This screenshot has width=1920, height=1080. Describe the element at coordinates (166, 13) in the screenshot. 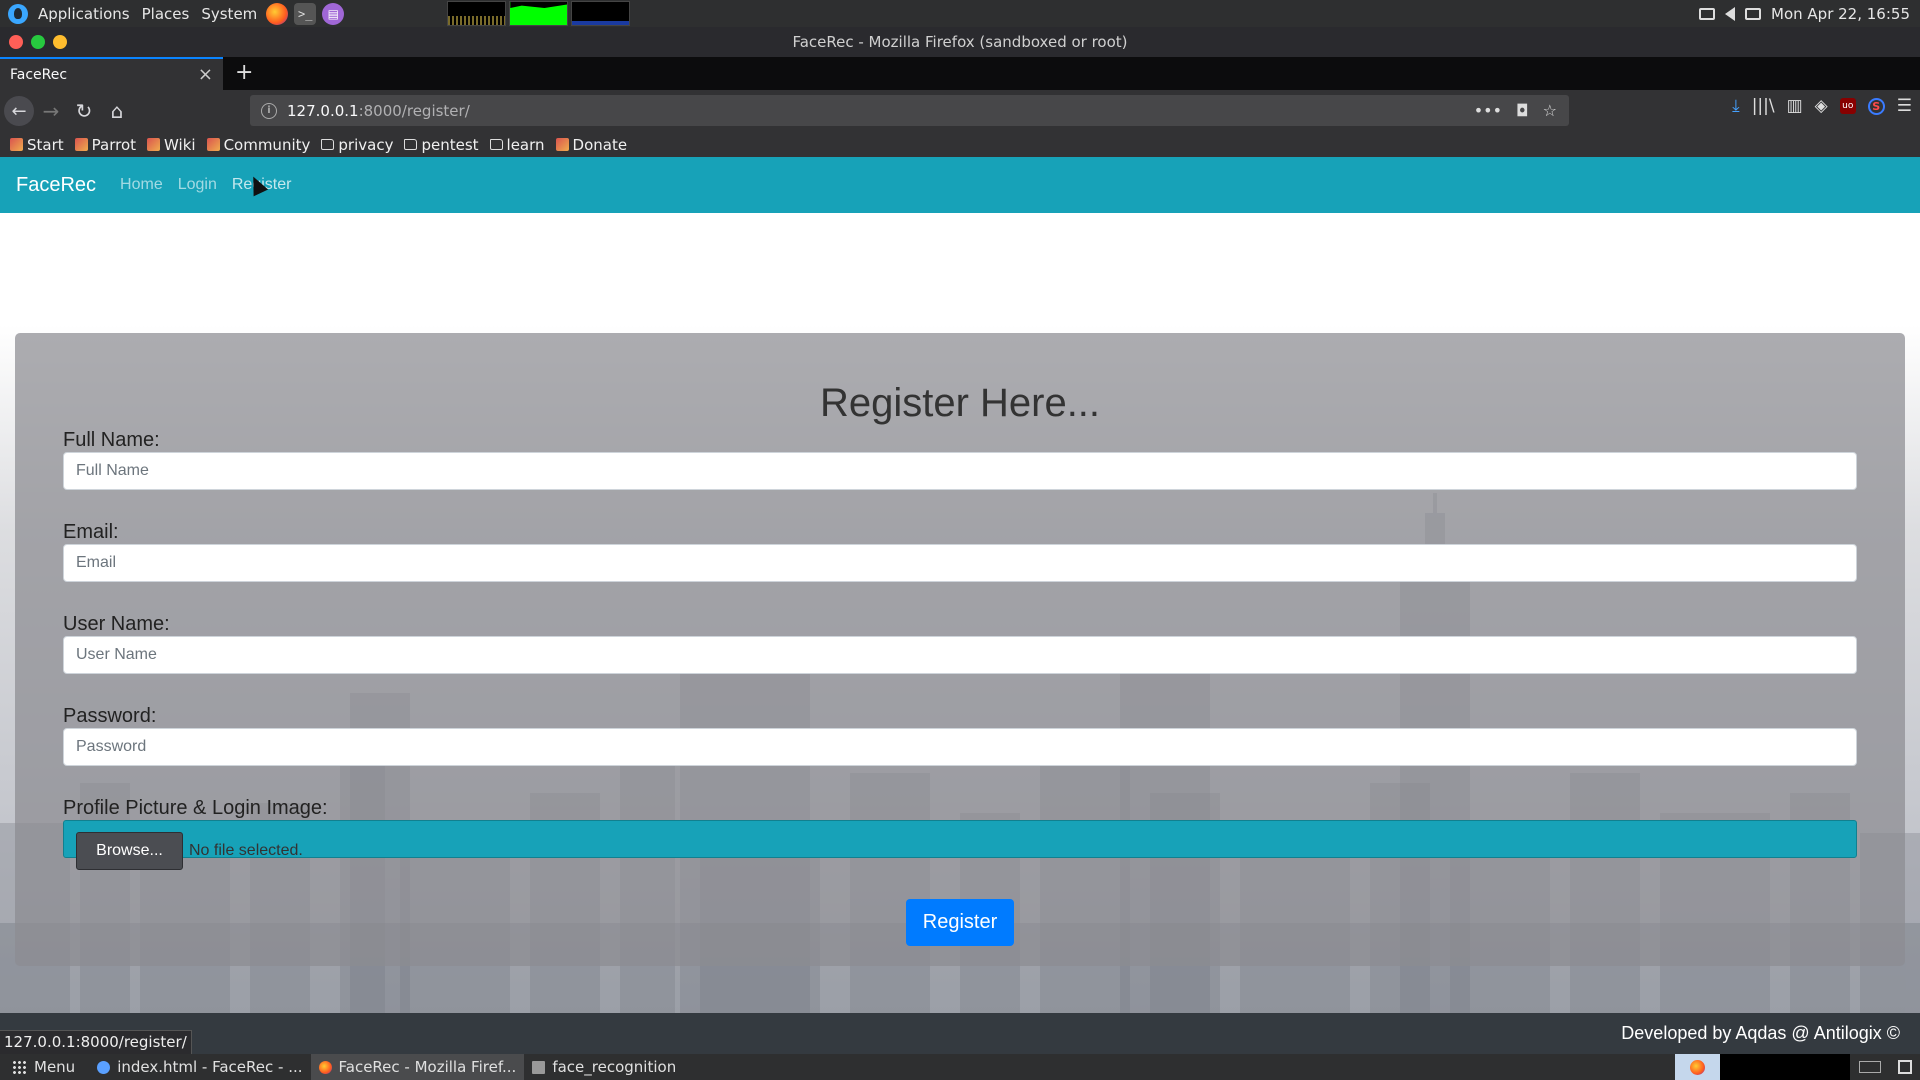

I see `places-menu: Places` at that location.